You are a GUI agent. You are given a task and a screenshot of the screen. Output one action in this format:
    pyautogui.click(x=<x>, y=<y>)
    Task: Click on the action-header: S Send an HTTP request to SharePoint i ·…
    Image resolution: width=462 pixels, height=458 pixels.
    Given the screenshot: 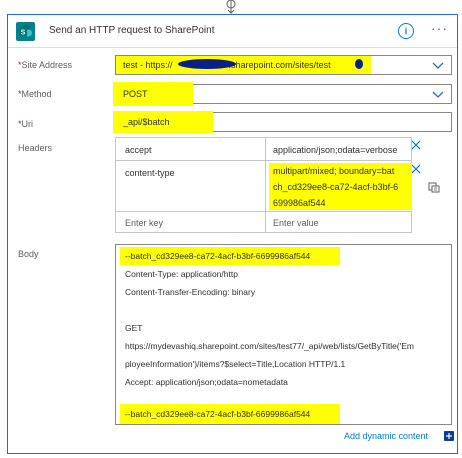 What is the action you would take?
    pyautogui.click(x=232, y=31)
    